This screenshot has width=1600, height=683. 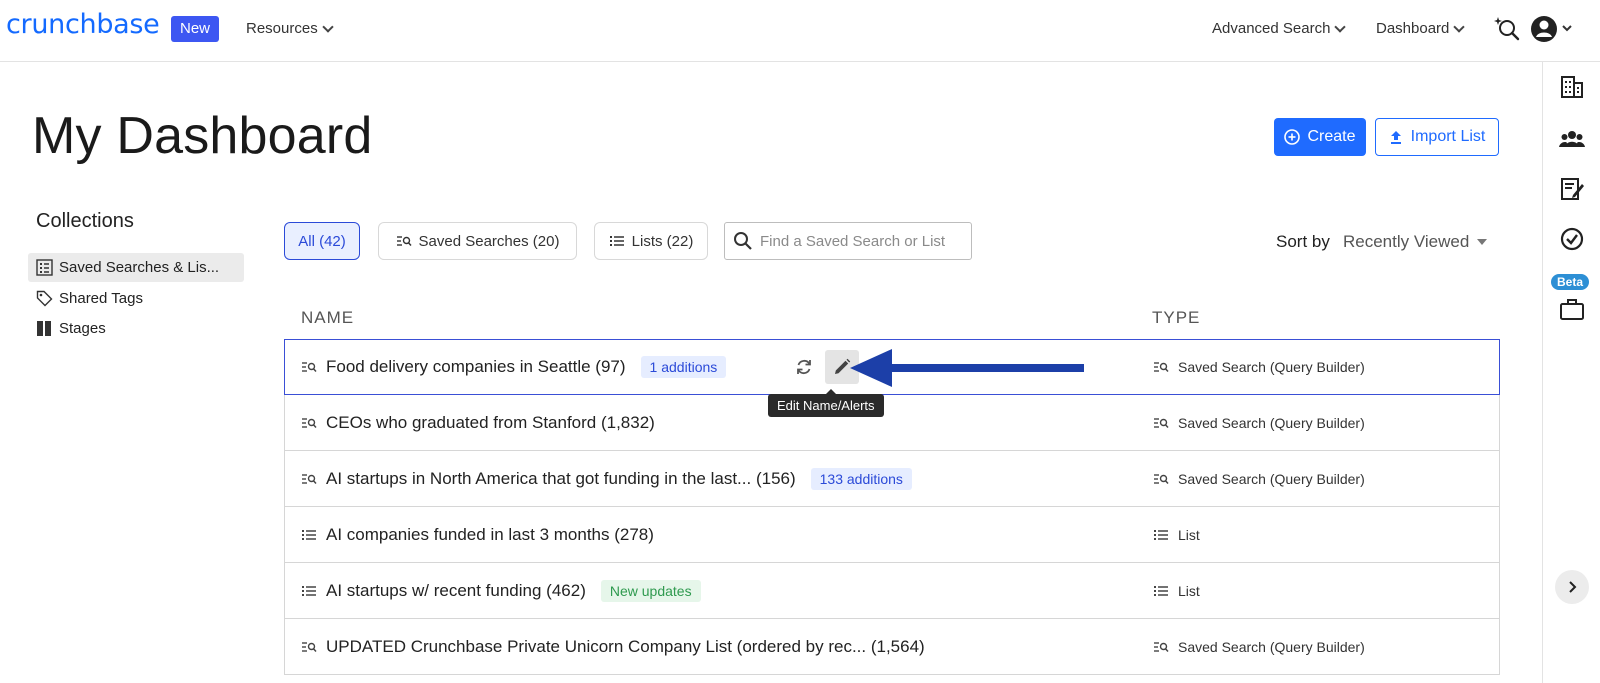 I want to click on new-updates-badge: New updates, so click(x=650, y=590).